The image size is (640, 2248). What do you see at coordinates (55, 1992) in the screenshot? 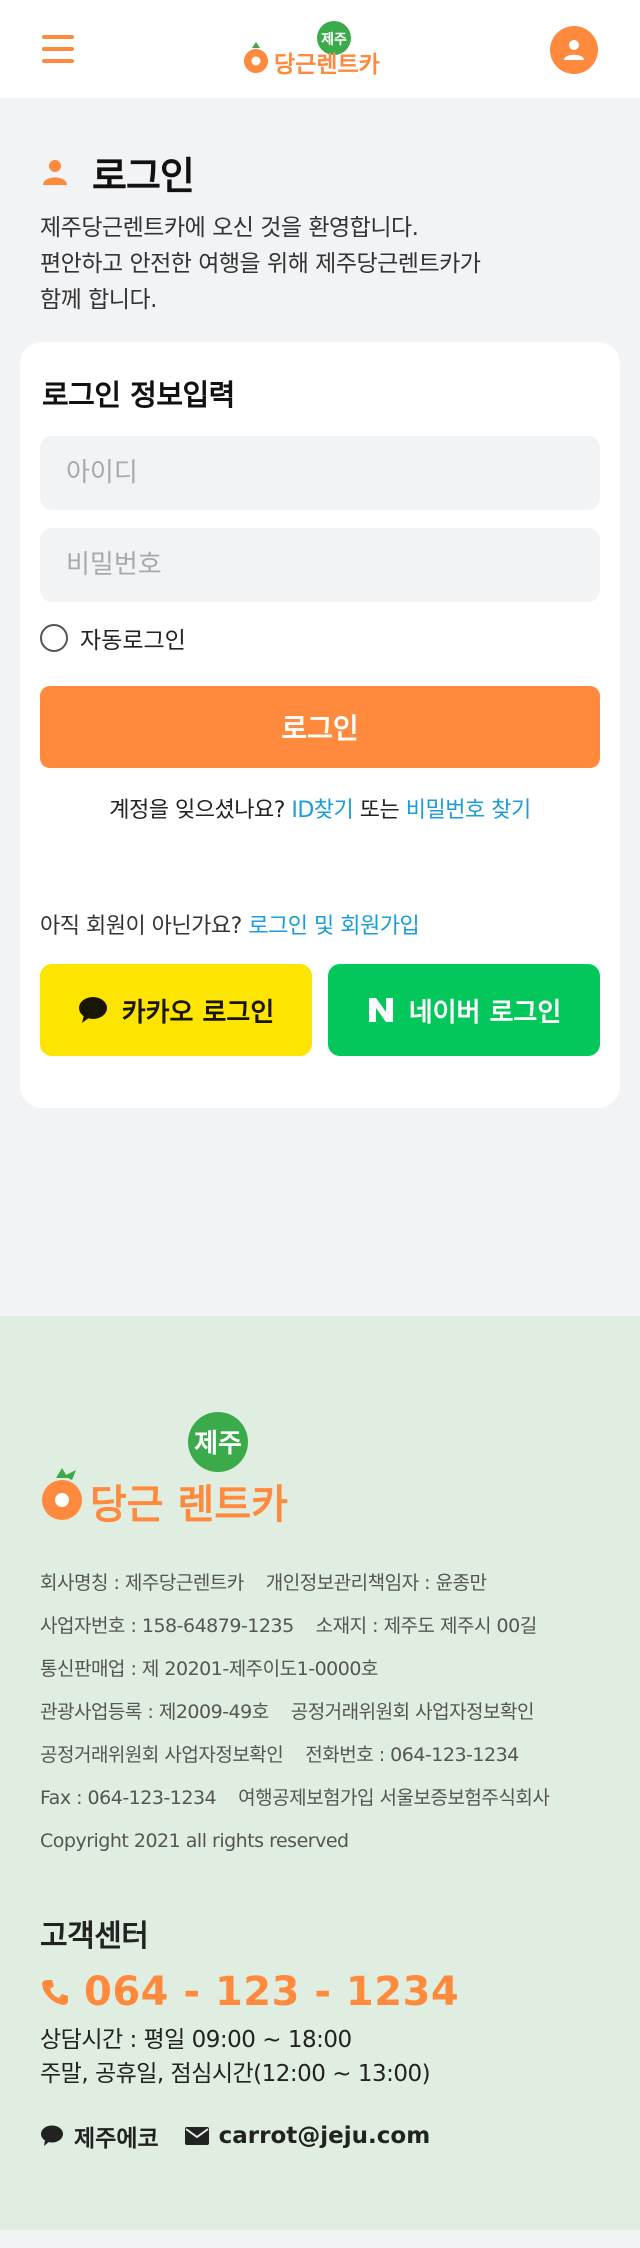
I see `phone-icon` at bounding box center [55, 1992].